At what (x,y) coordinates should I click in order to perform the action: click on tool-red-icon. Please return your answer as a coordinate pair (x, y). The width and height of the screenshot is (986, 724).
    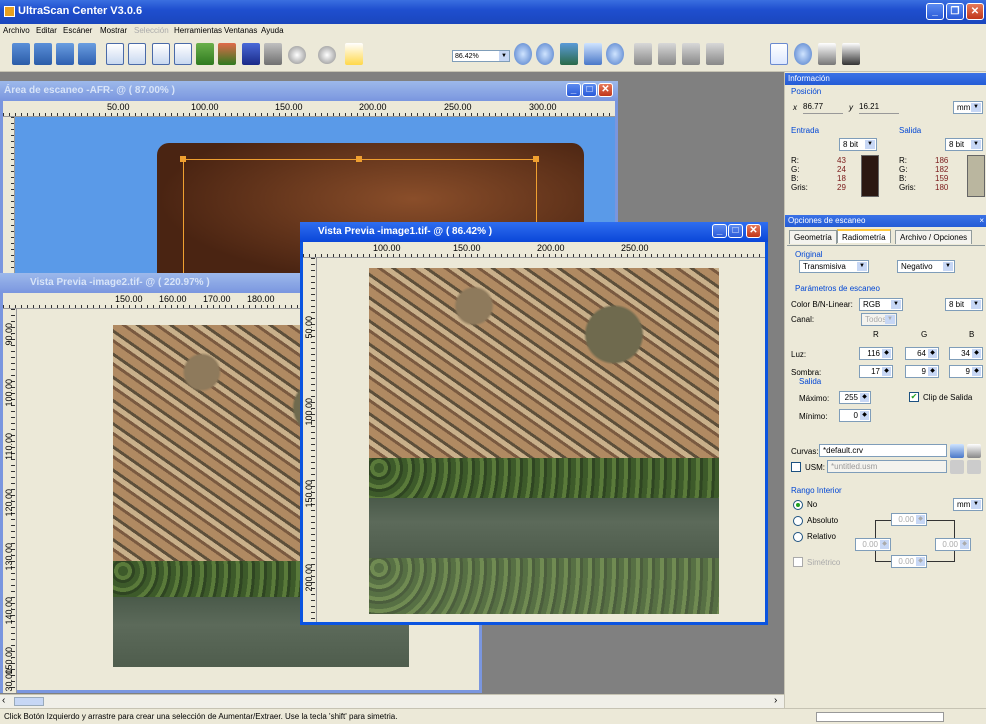
    Looking at the image, I should click on (227, 54).